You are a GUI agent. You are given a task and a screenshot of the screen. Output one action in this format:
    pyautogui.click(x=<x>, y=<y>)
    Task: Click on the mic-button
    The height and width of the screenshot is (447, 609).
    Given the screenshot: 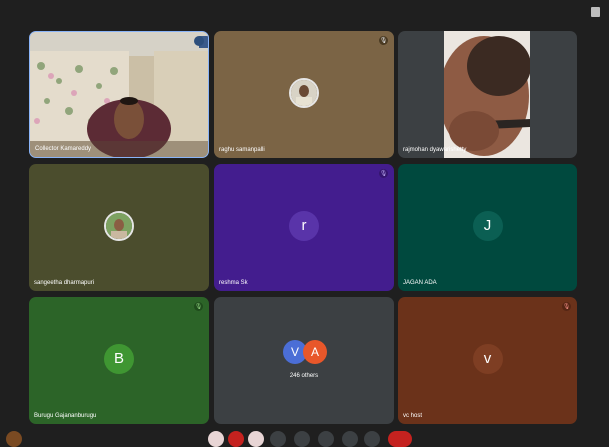 What is the action you would take?
    pyautogui.click(x=236, y=439)
    